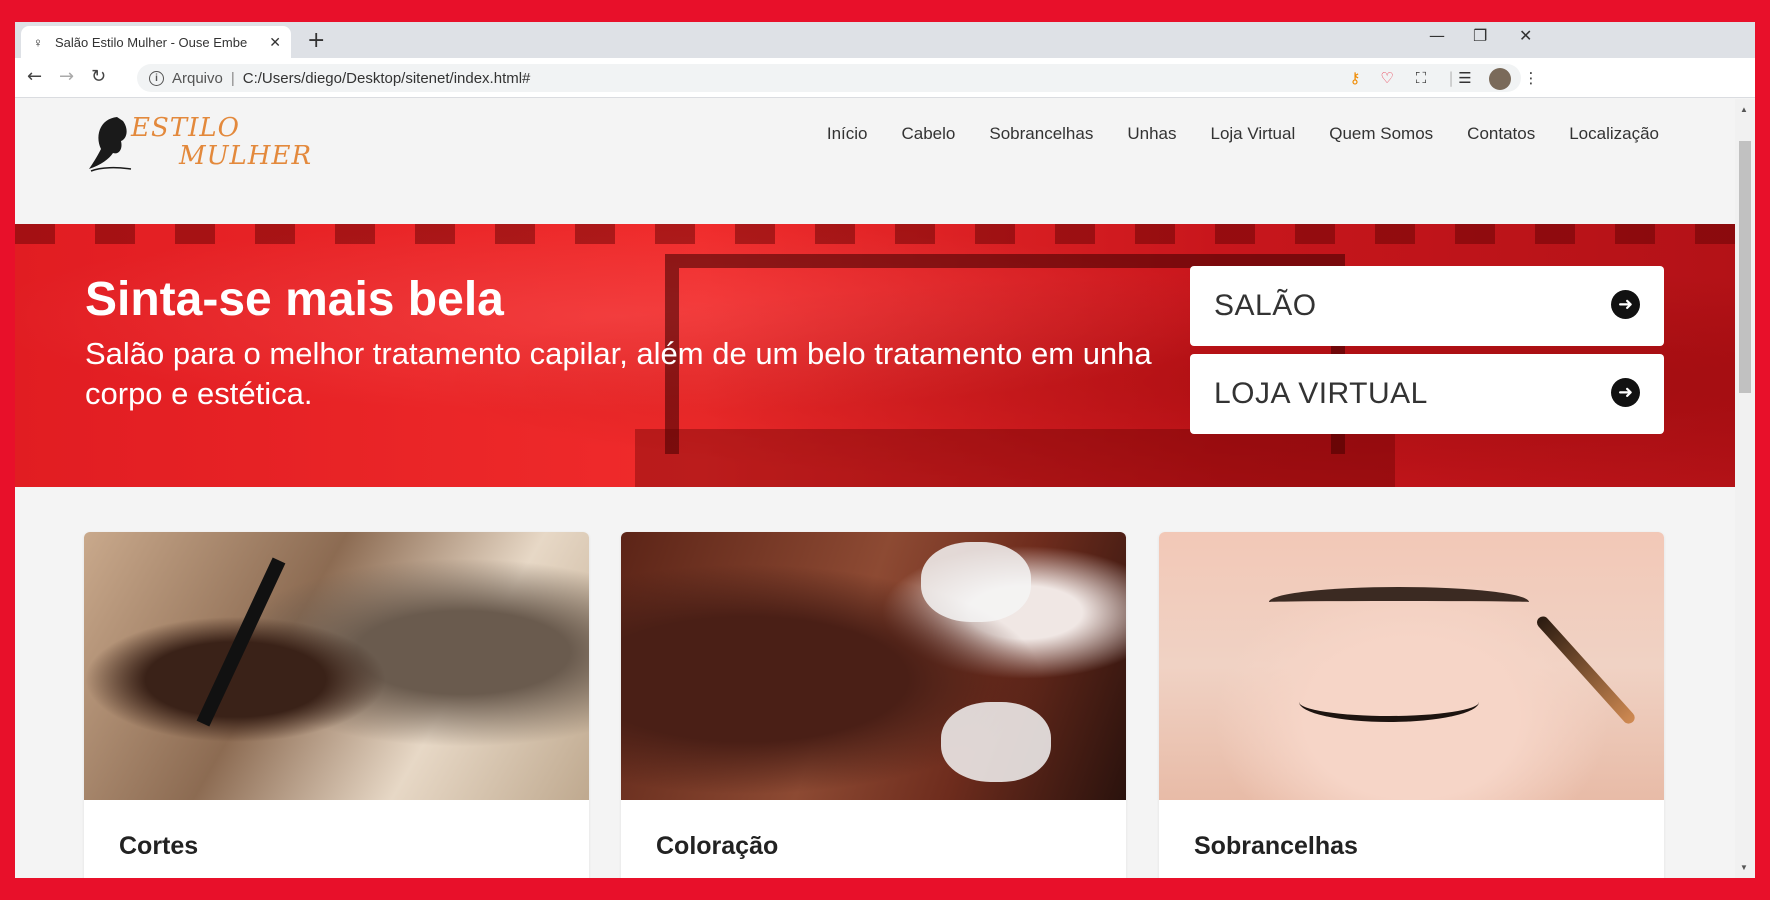  I want to click on logo-line2: MULHER, so click(246, 156).